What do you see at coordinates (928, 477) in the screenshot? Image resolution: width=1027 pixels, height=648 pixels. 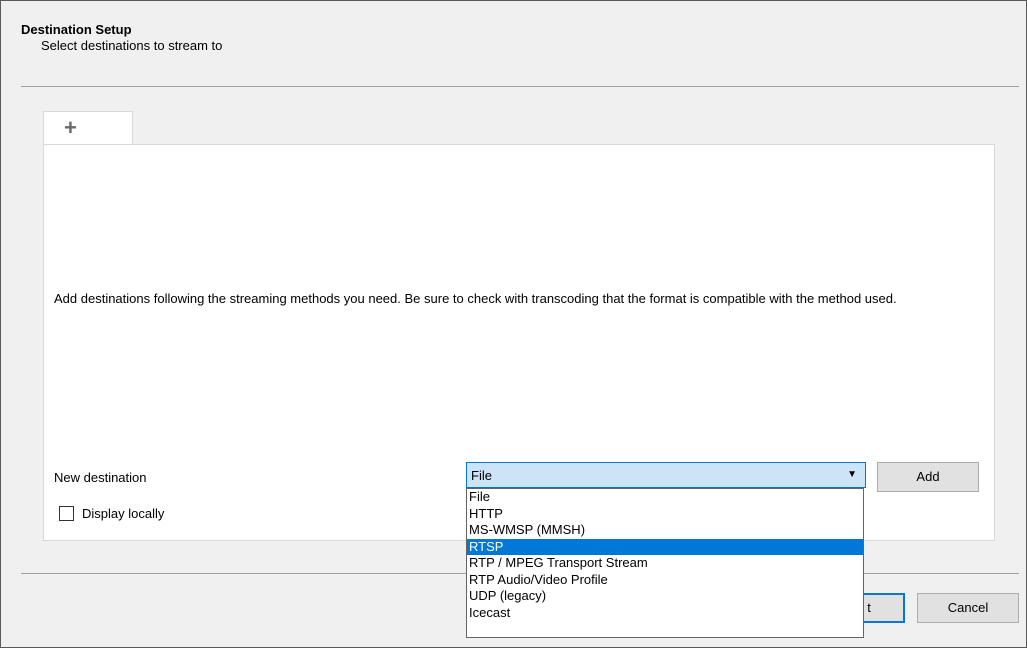 I see `add-button: Add` at bounding box center [928, 477].